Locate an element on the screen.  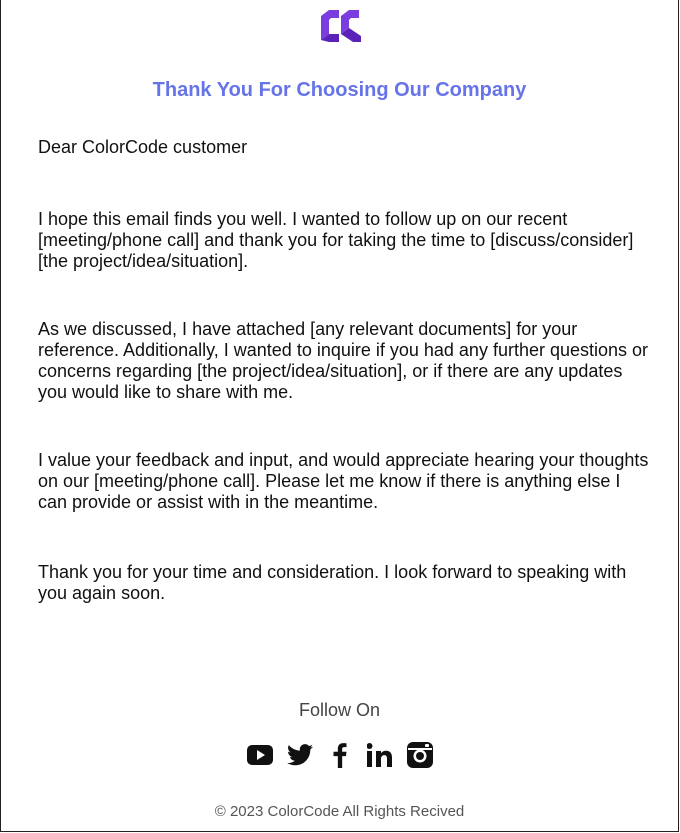
facebook-link is located at coordinates (340, 755).